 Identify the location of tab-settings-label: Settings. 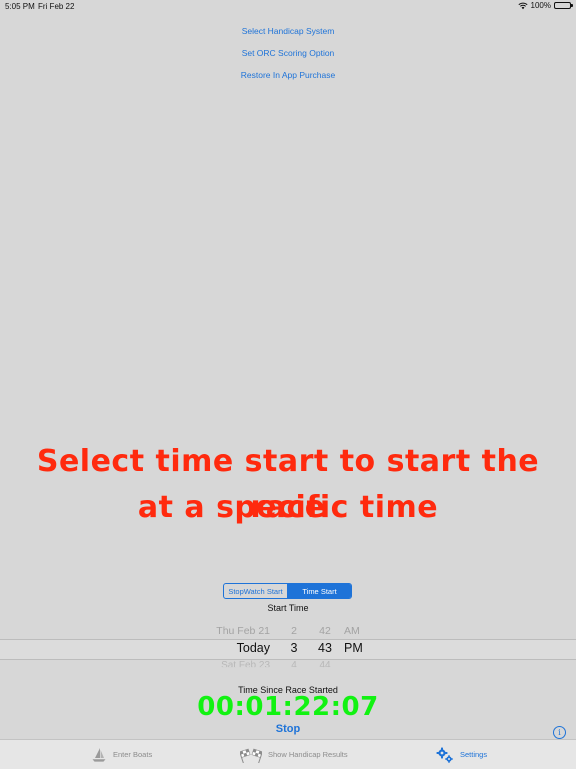
(474, 754).